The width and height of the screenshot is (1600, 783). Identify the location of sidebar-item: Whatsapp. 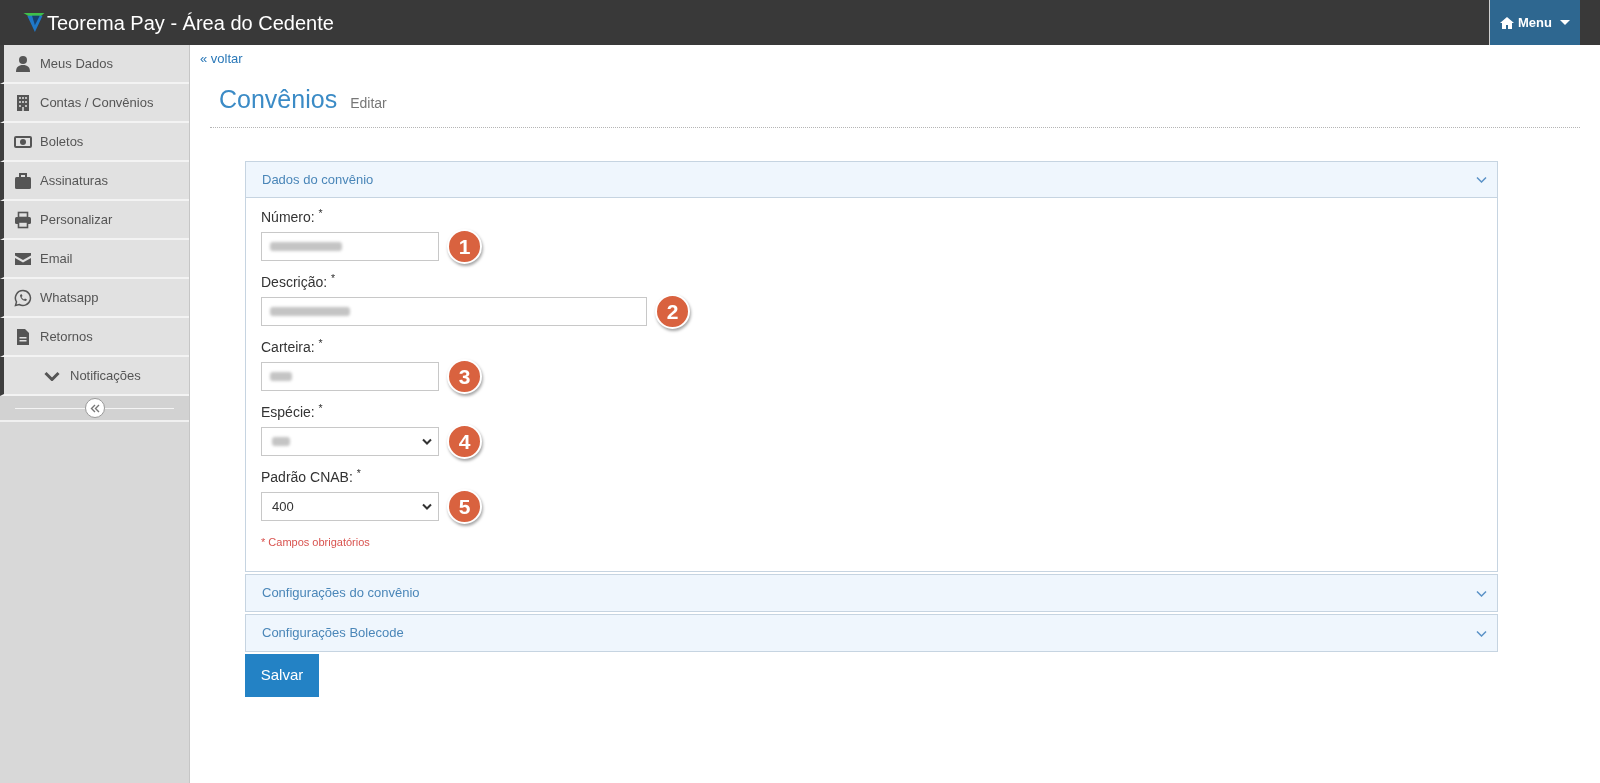
(94, 298).